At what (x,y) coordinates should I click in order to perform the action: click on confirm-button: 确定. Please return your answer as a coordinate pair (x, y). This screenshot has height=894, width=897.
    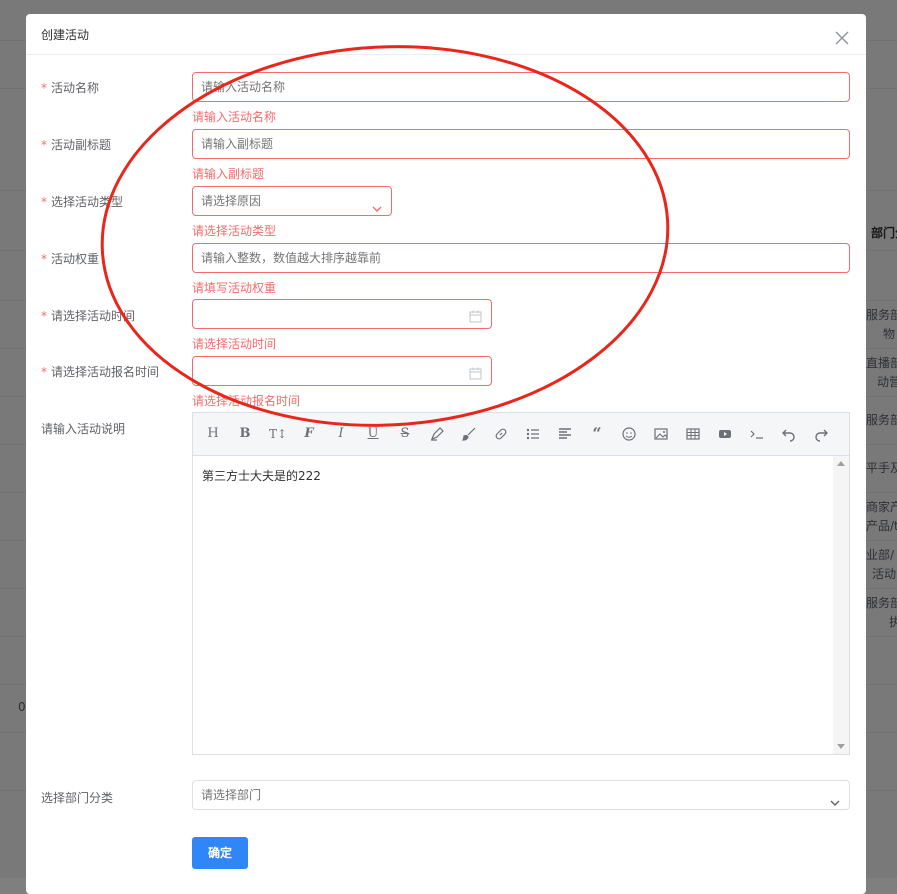
    Looking at the image, I should click on (220, 853).